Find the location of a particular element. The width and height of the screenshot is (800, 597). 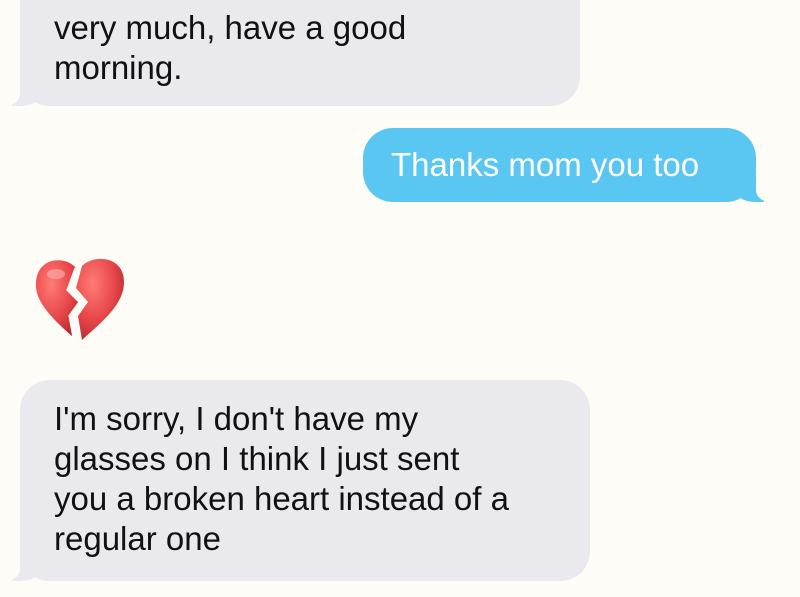

broken-heart-icon is located at coordinates (80, 299).